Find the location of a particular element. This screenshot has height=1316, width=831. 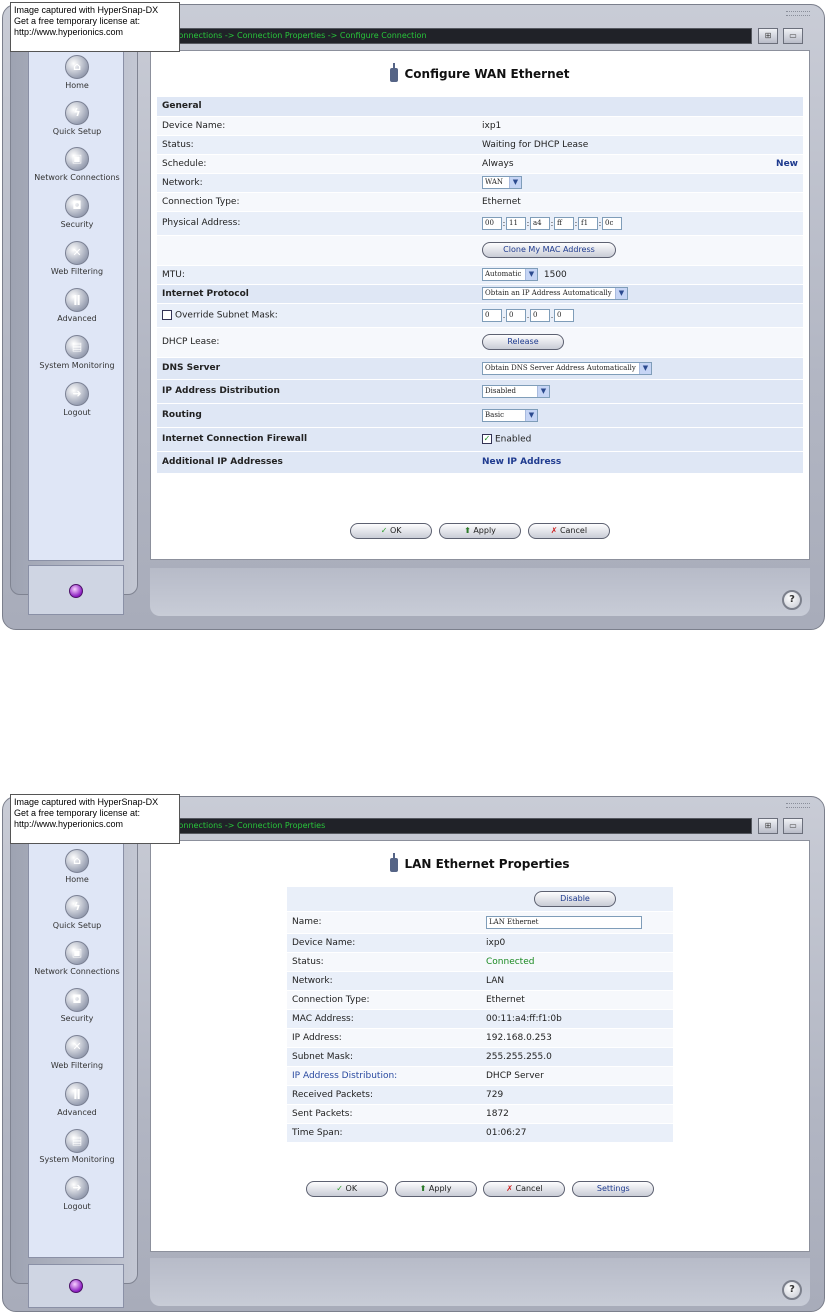

disable-button: Disable is located at coordinates (575, 898).